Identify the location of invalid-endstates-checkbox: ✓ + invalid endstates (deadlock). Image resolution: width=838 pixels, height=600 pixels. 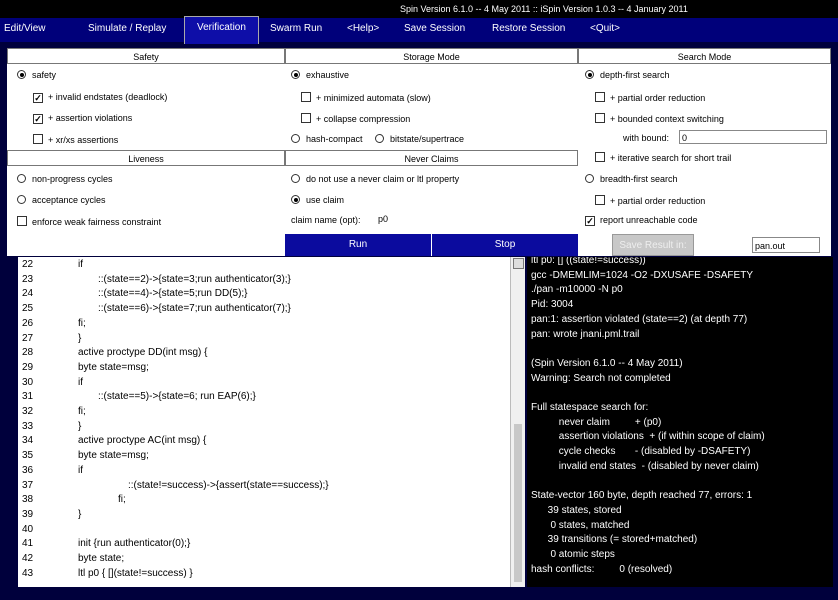
(100, 97).